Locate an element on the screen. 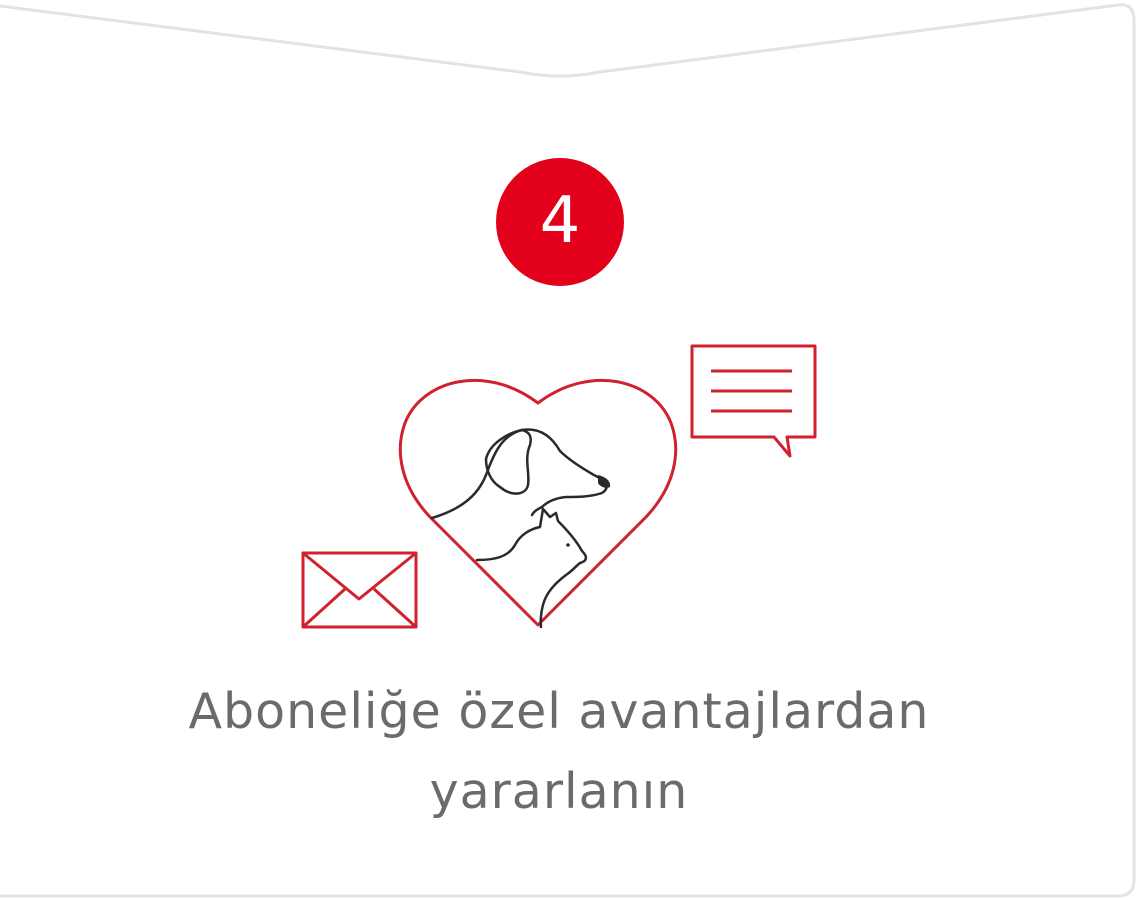 The width and height of the screenshot is (1138, 900). speech-bubble-icon is located at coordinates (753, 401).